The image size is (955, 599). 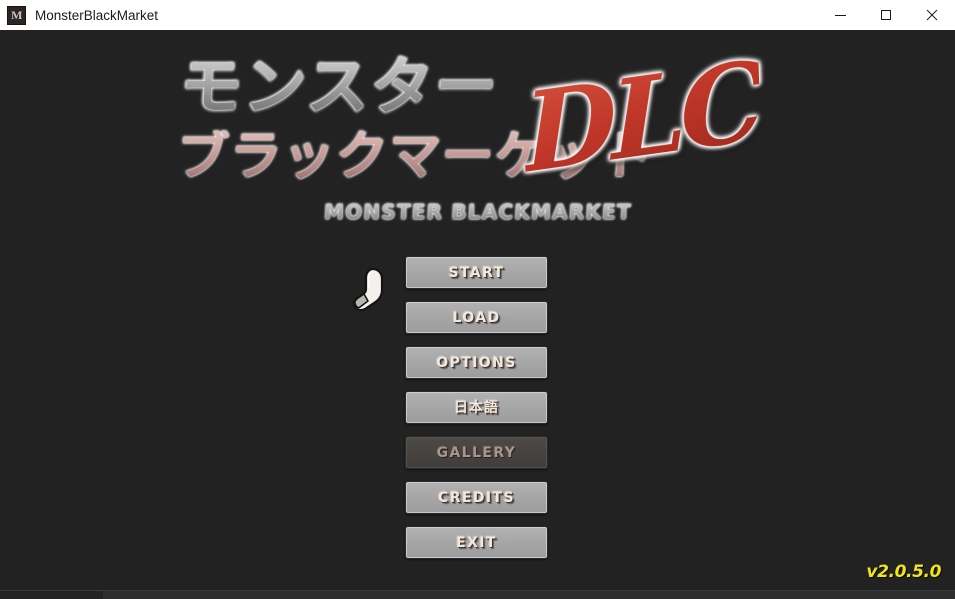 I want to click on menu-item-gallery: GALLERY, so click(x=476, y=452).